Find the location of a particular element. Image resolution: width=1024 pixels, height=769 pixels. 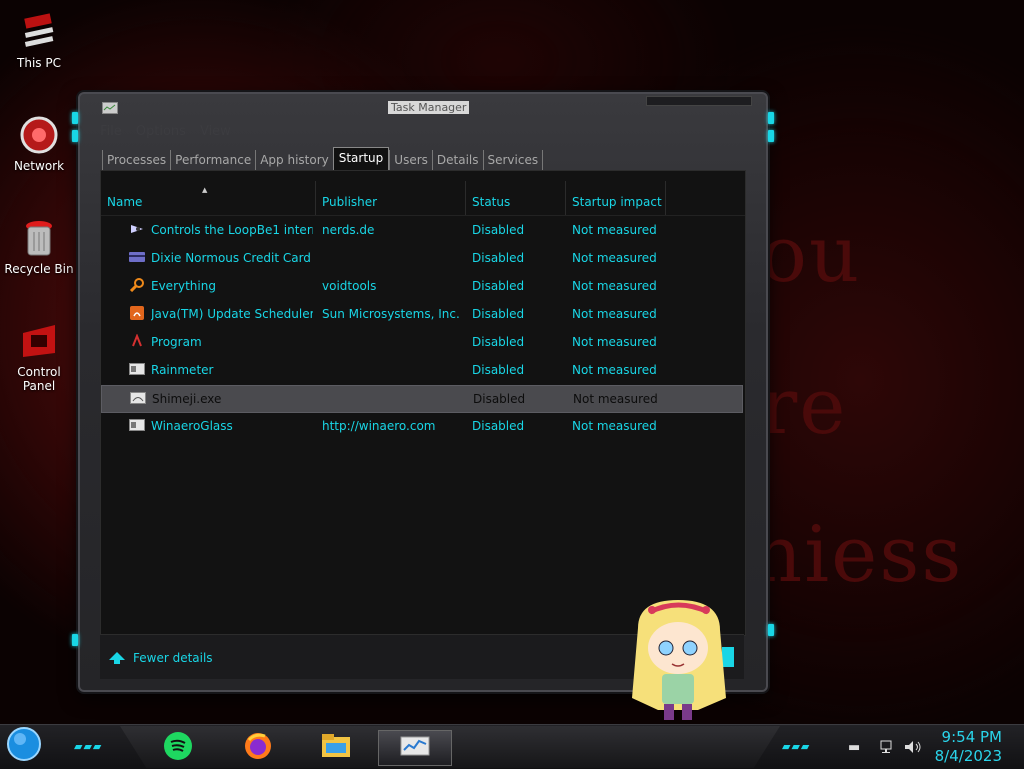

network-tray-icon is located at coordinates (888, 749).